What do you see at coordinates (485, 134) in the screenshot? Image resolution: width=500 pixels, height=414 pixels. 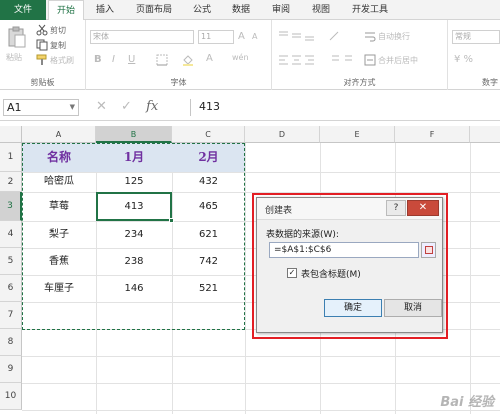 I see `column-header-g` at bounding box center [485, 134].